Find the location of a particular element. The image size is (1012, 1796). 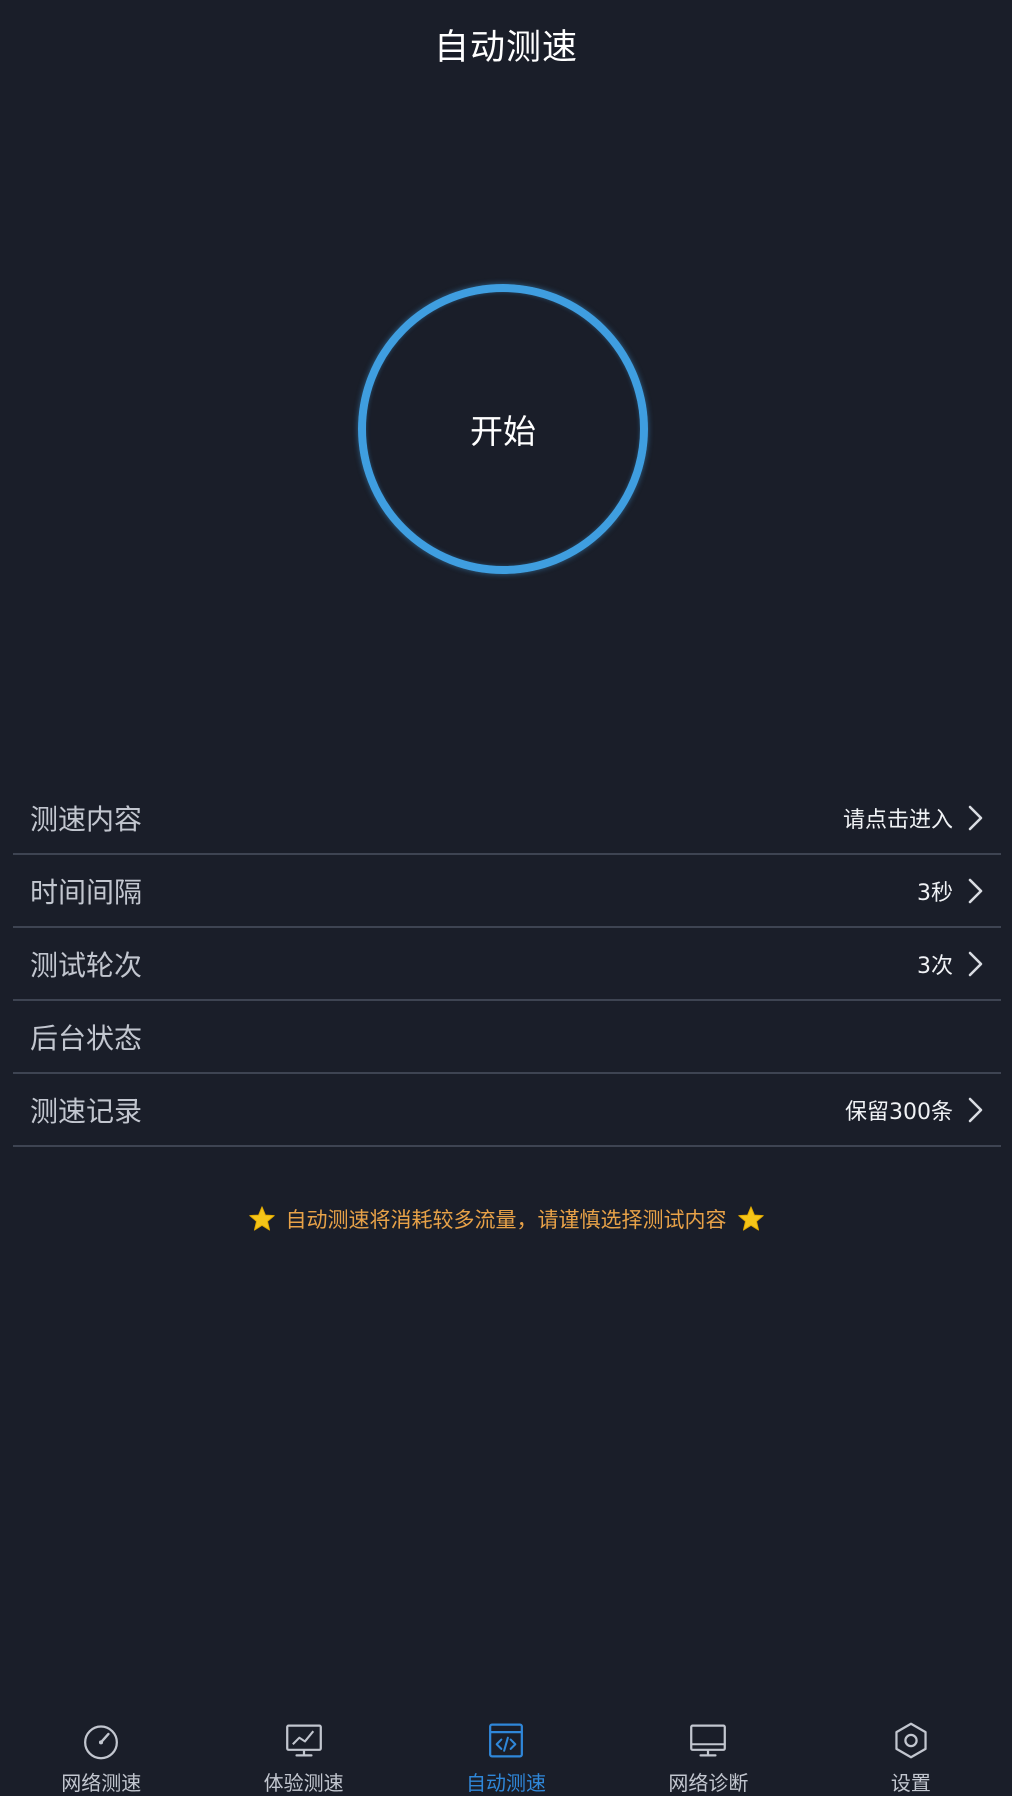

bottom-tab-bar: 网络测速 体验测速 自动测速 网络诊断 设置 is located at coordinates (506, 1756).